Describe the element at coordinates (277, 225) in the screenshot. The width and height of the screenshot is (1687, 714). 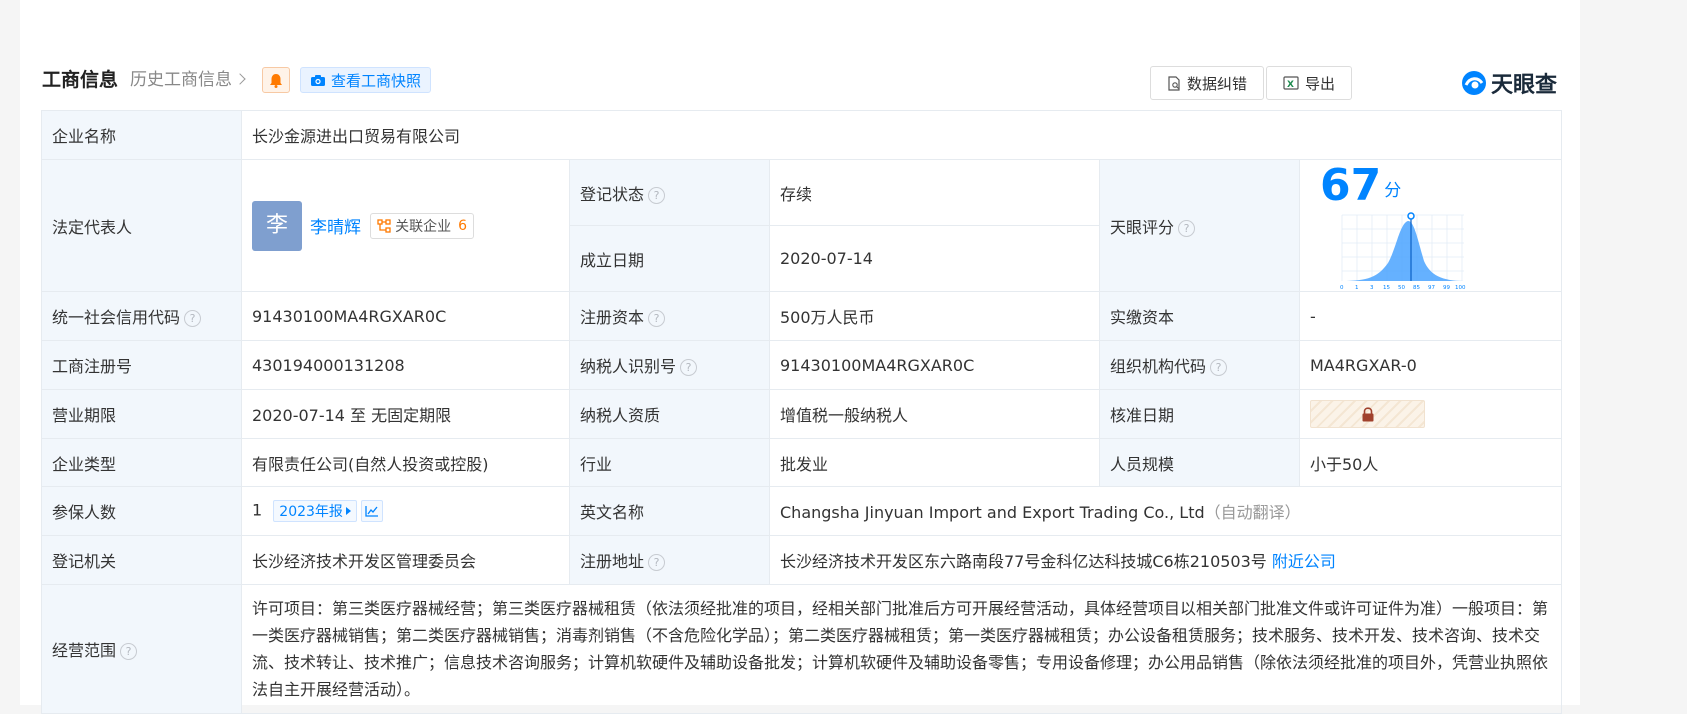
I see `avatar: 李` at that location.